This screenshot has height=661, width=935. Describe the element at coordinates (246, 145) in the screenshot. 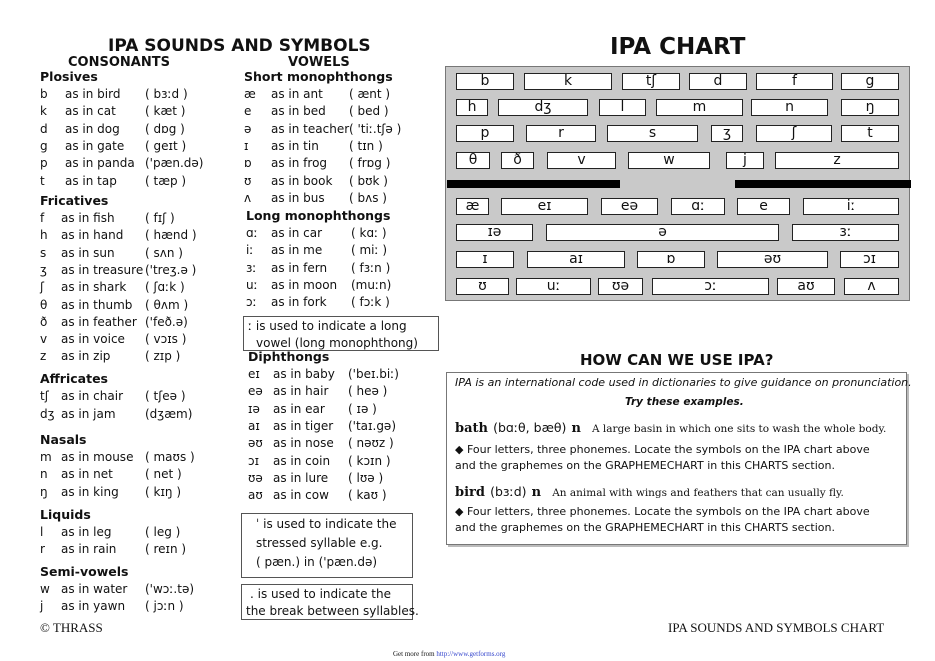

I see `short-vowels-symbol: ɪ` at that location.